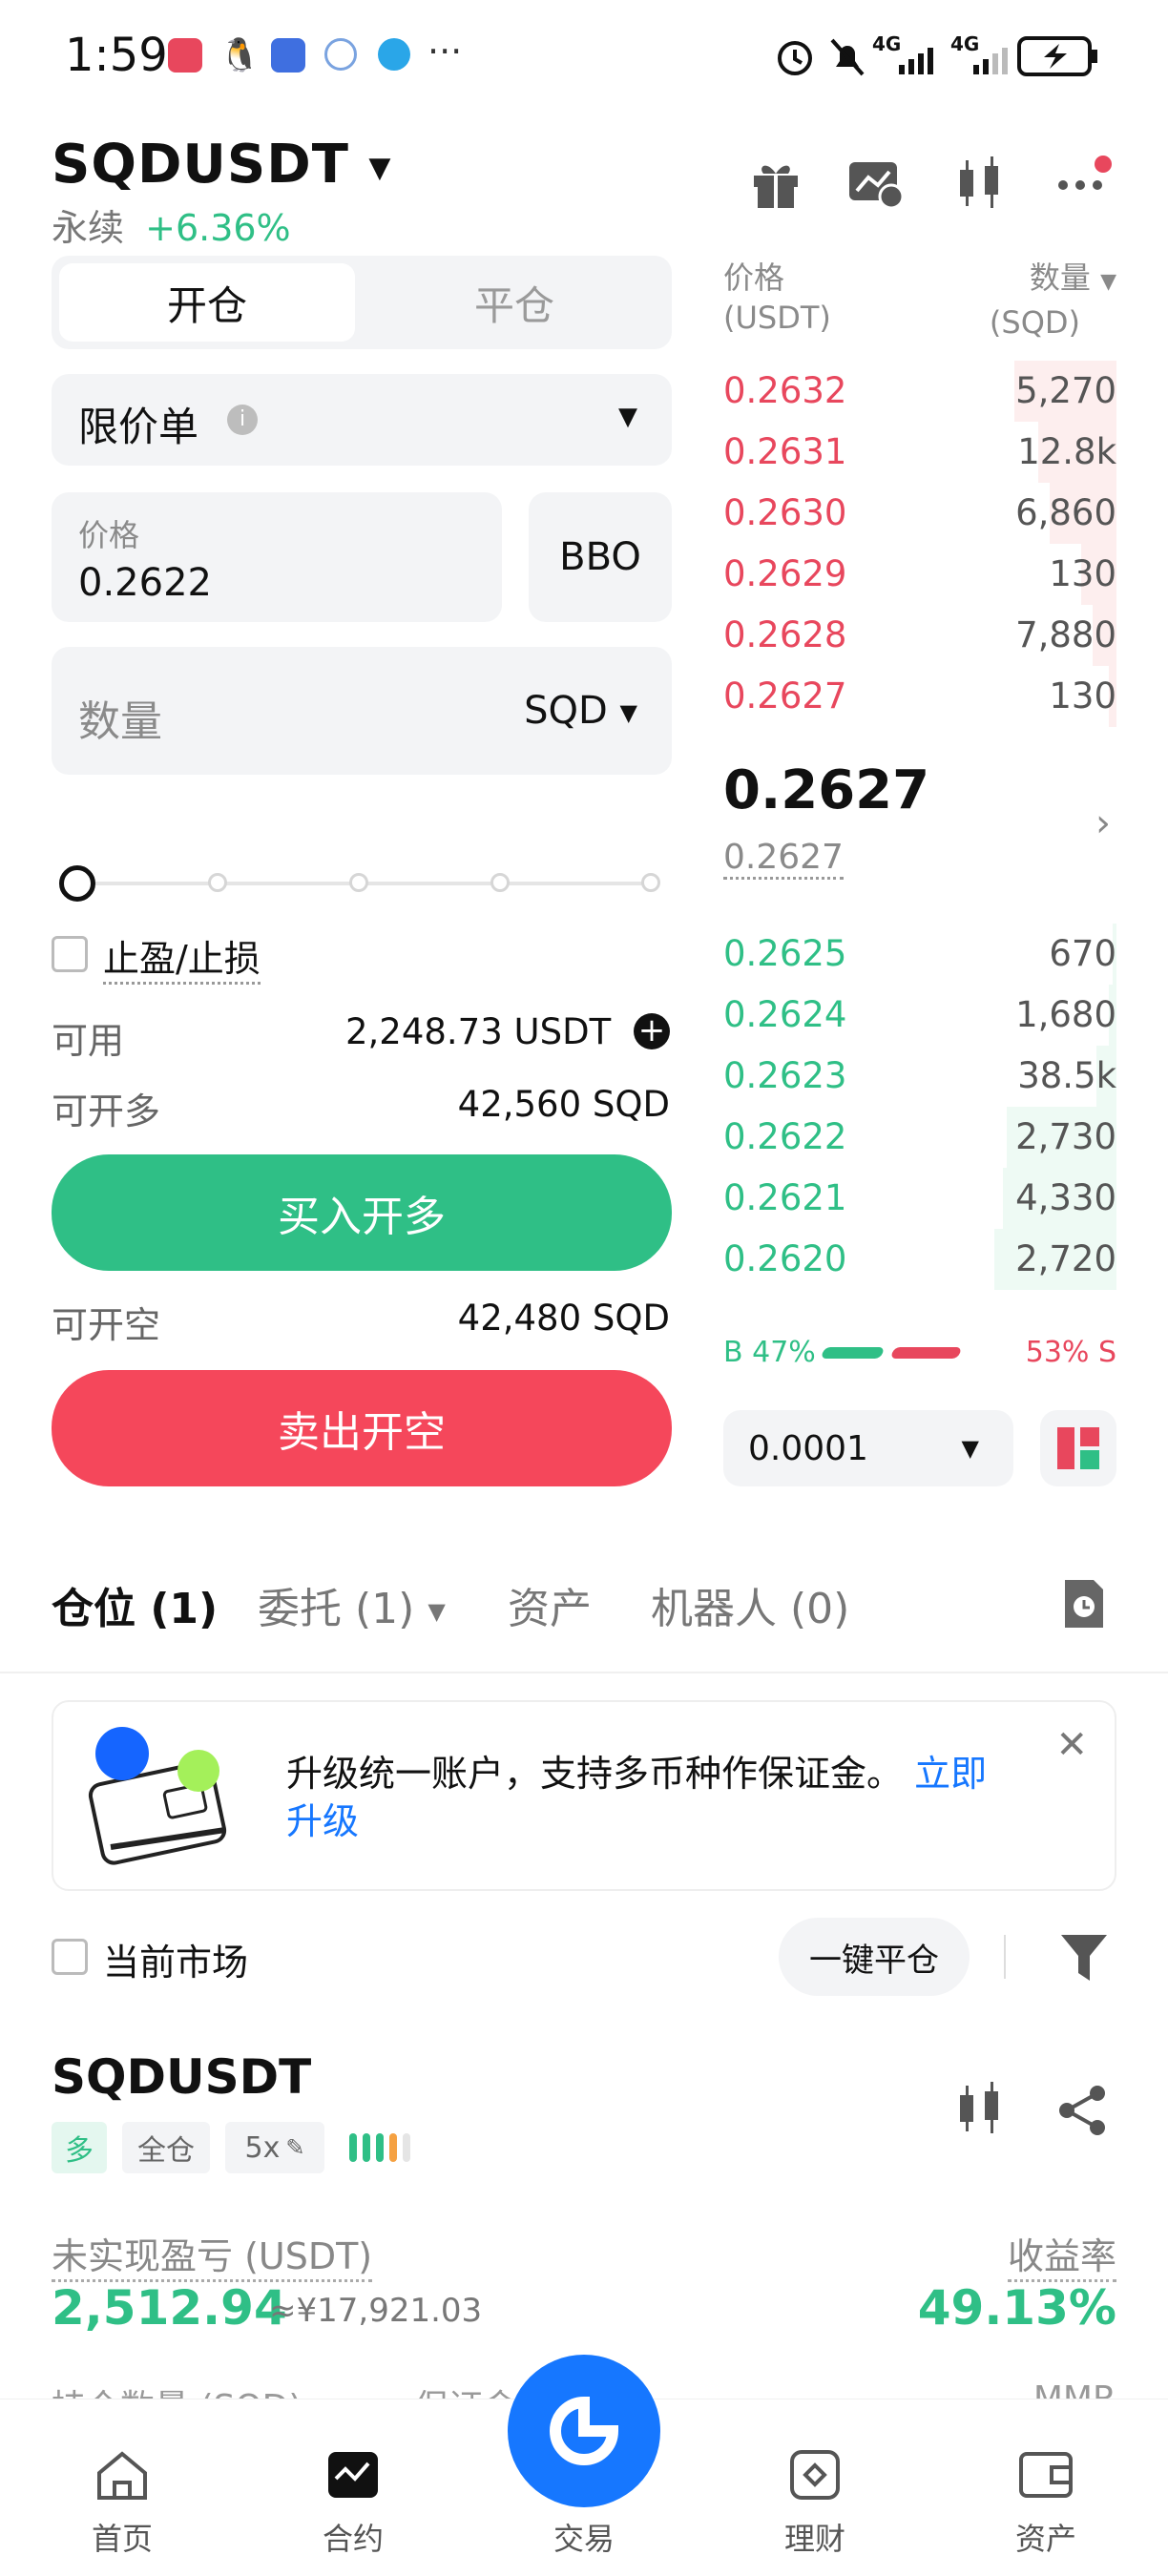 The width and height of the screenshot is (1168, 2576). I want to click on upgrade-banner: 升级统一账户，支持多币种作保证金。 立即 升级 ✕, so click(584, 1795).